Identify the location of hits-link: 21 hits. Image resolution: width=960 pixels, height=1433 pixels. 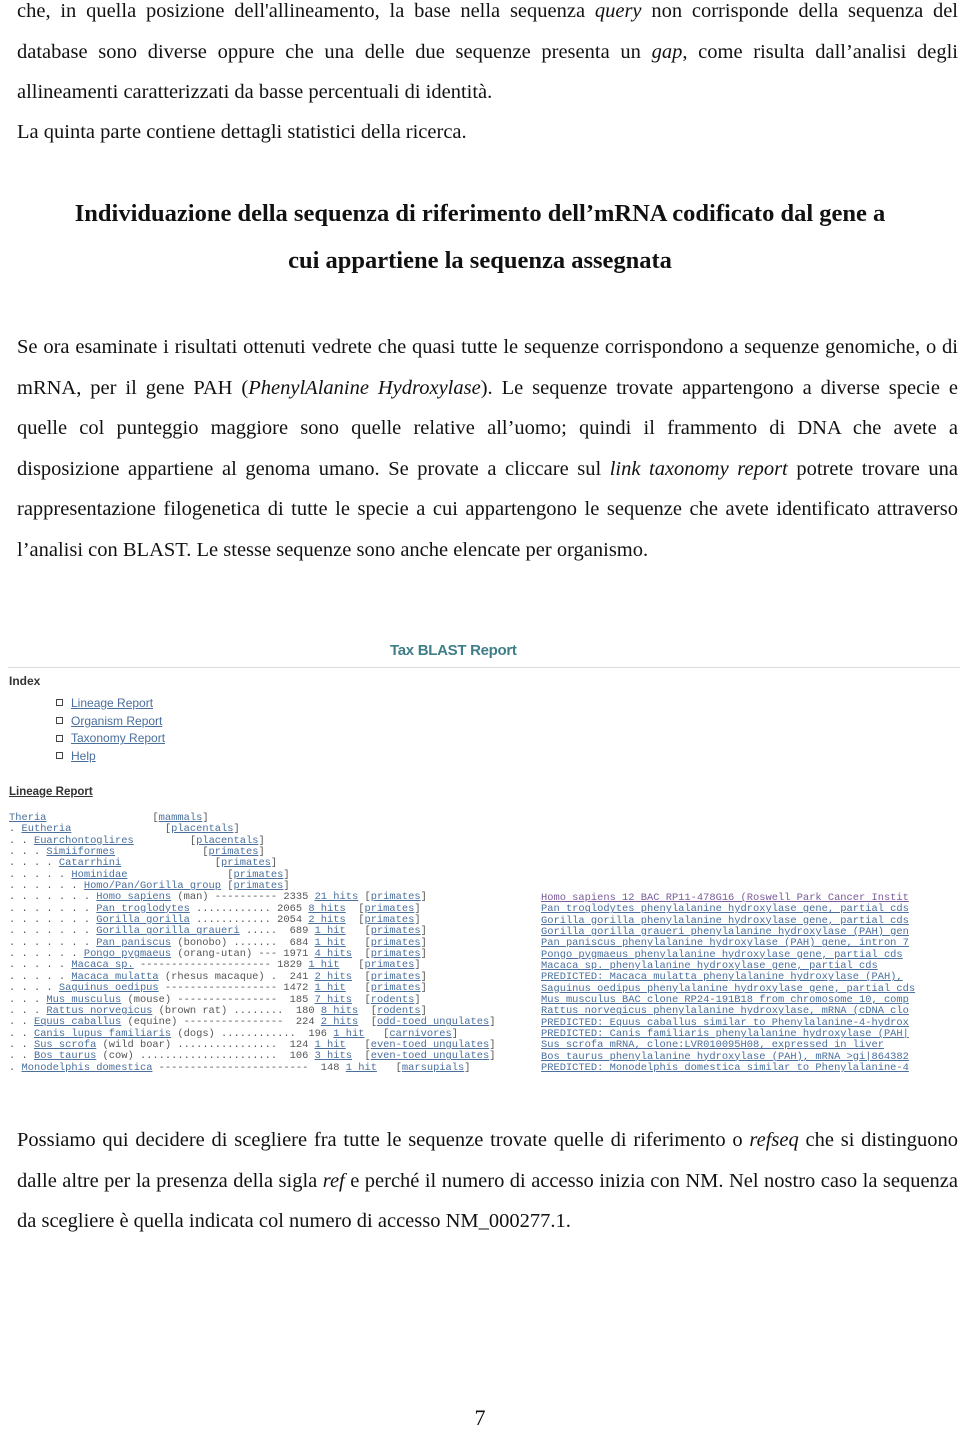
(337, 897).